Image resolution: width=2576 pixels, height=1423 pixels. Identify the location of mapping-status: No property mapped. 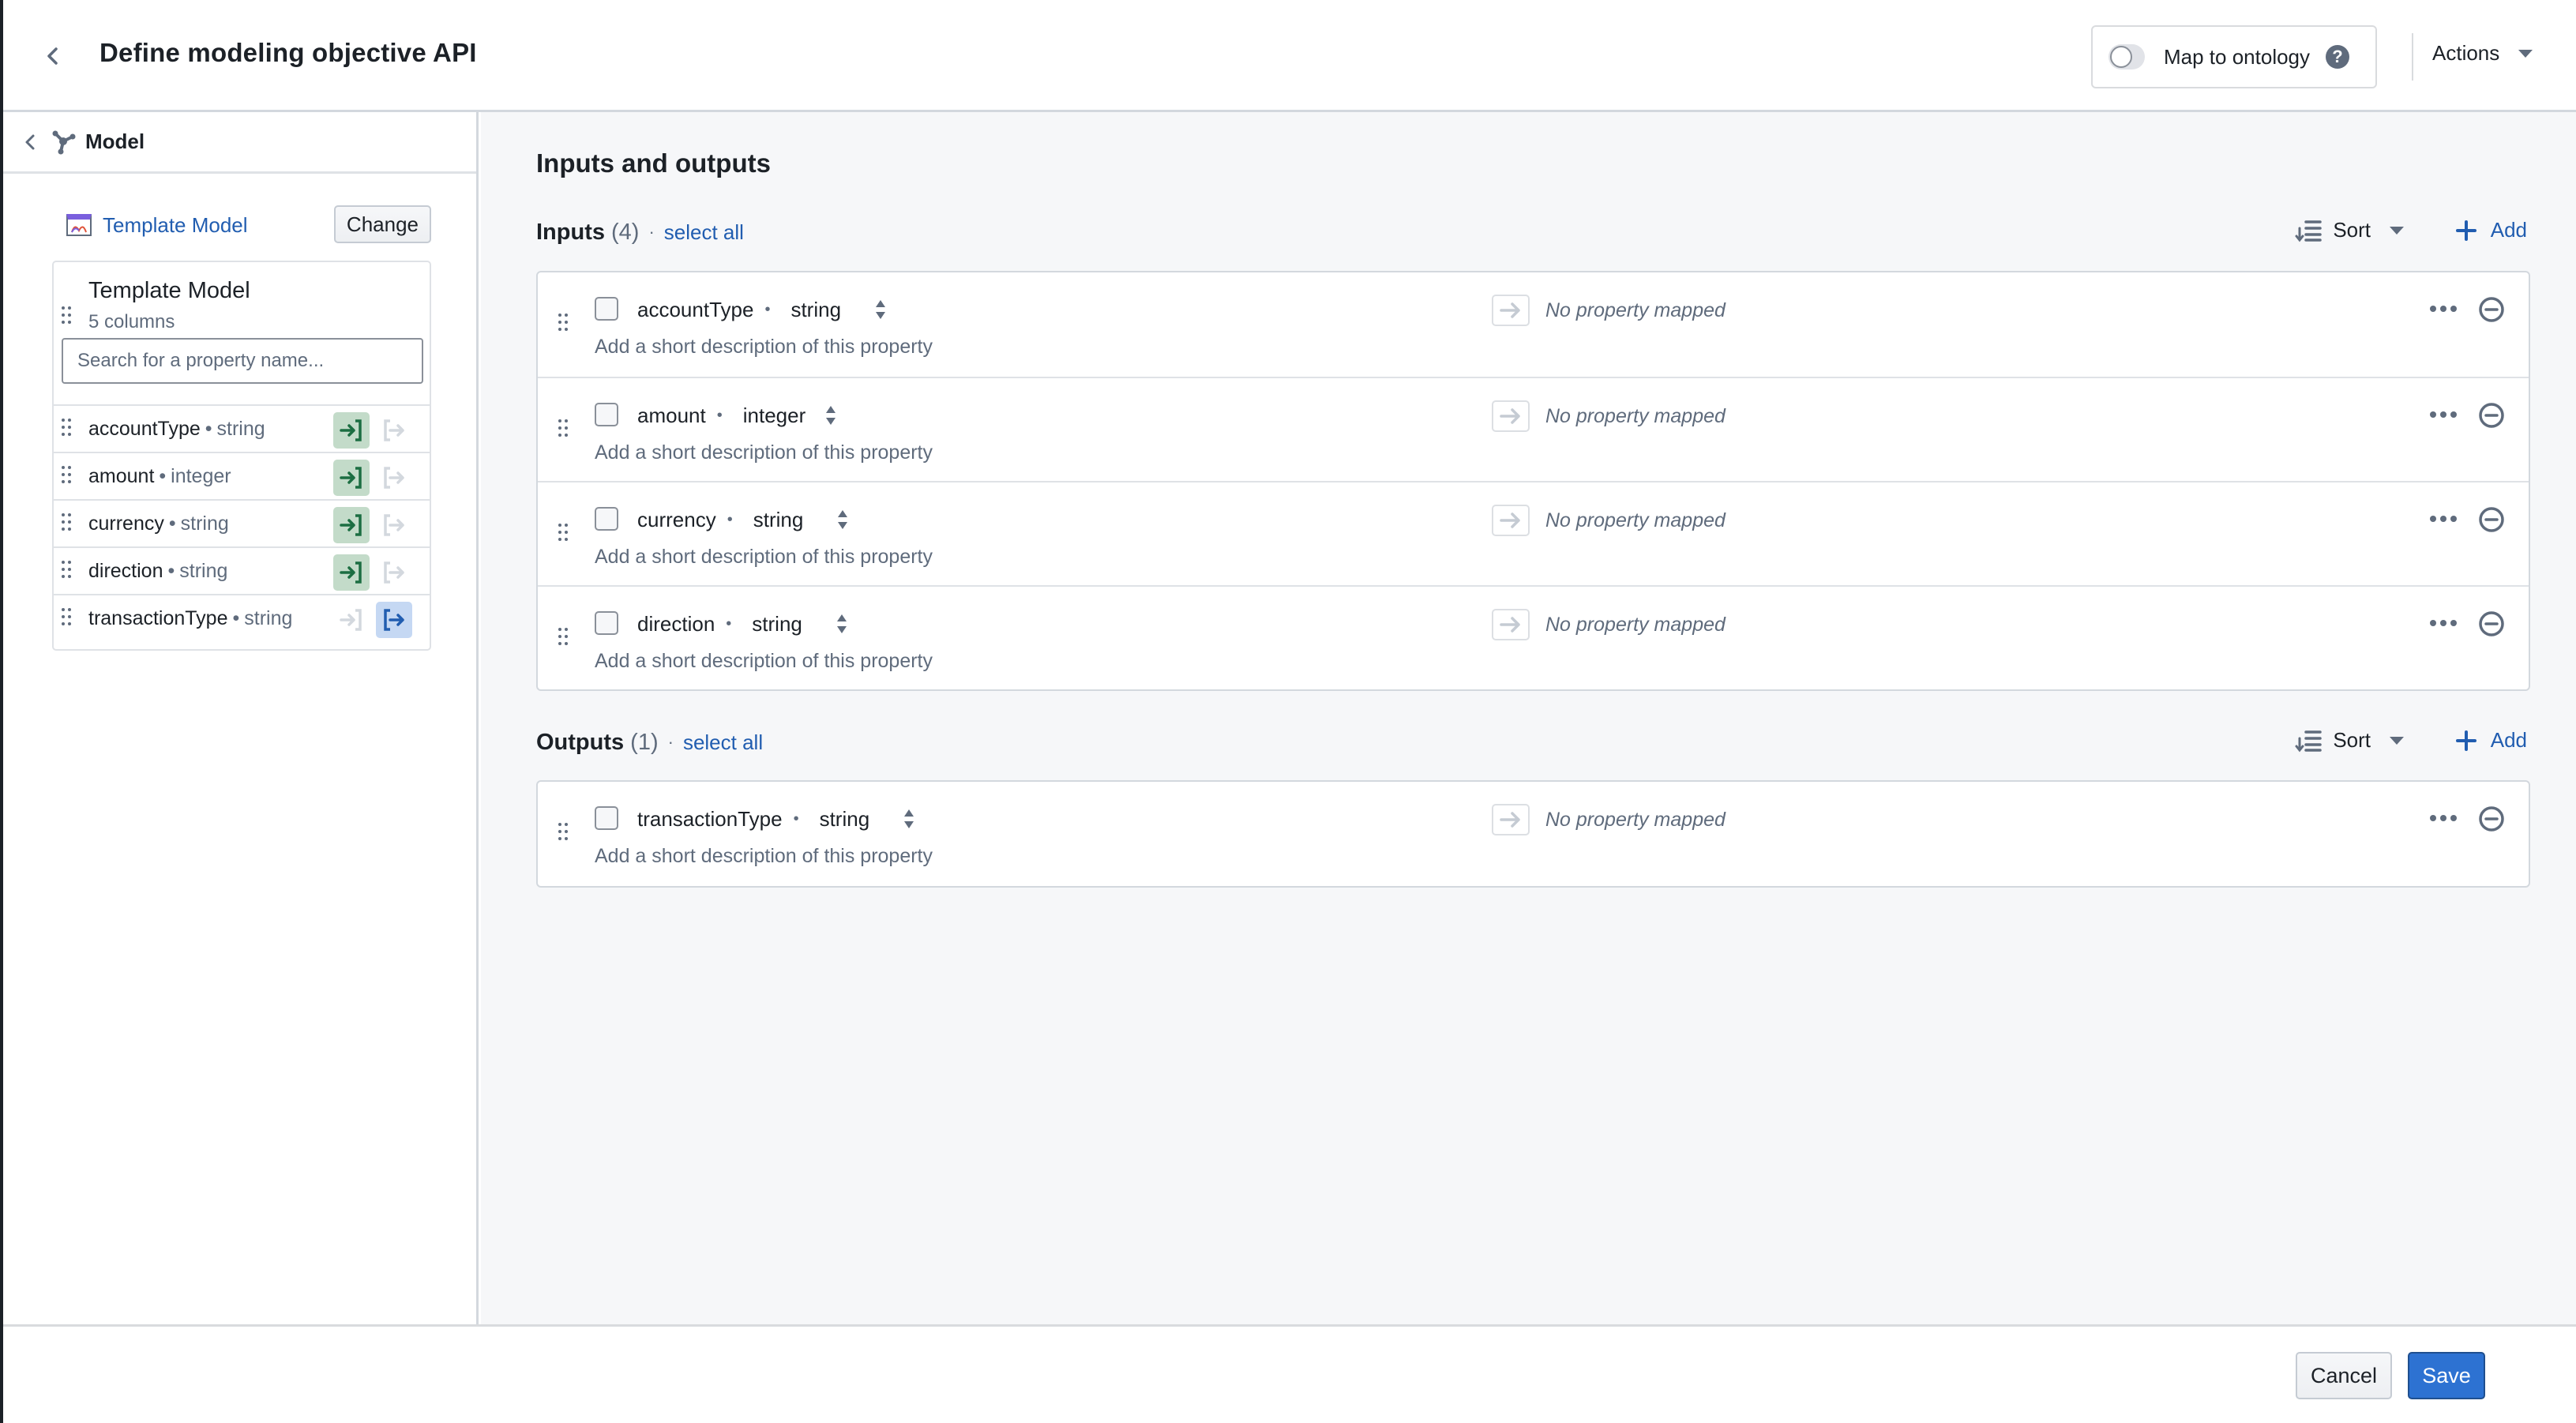
(1635, 624).